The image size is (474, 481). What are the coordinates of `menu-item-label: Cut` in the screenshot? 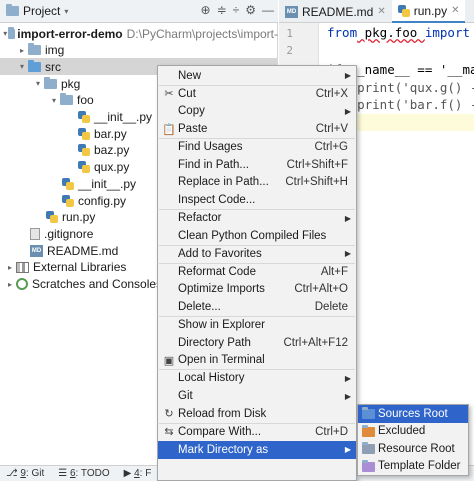 It's located at (187, 93).